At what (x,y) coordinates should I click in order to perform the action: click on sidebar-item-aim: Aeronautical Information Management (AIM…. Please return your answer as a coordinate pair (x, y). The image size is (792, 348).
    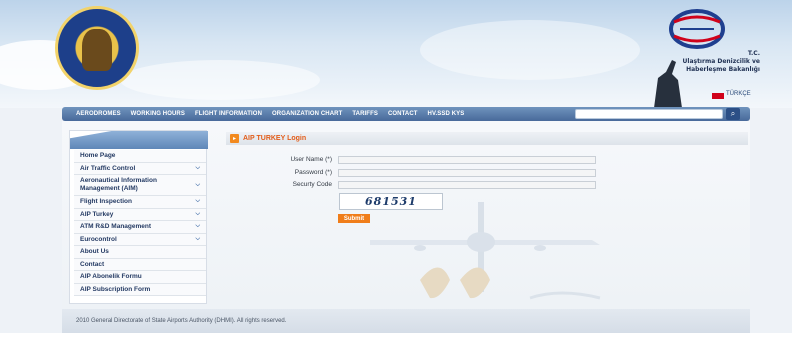
    Looking at the image, I should click on (140, 185).